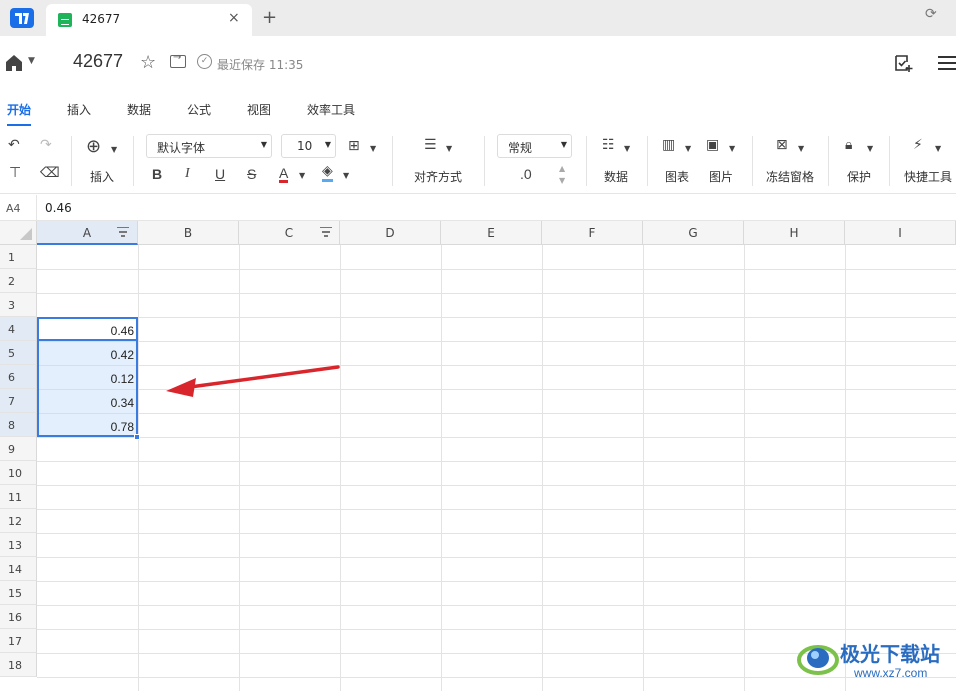 This screenshot has width=956, height=691. I want to click on cell-a5: 0.42, so click(86, 354).